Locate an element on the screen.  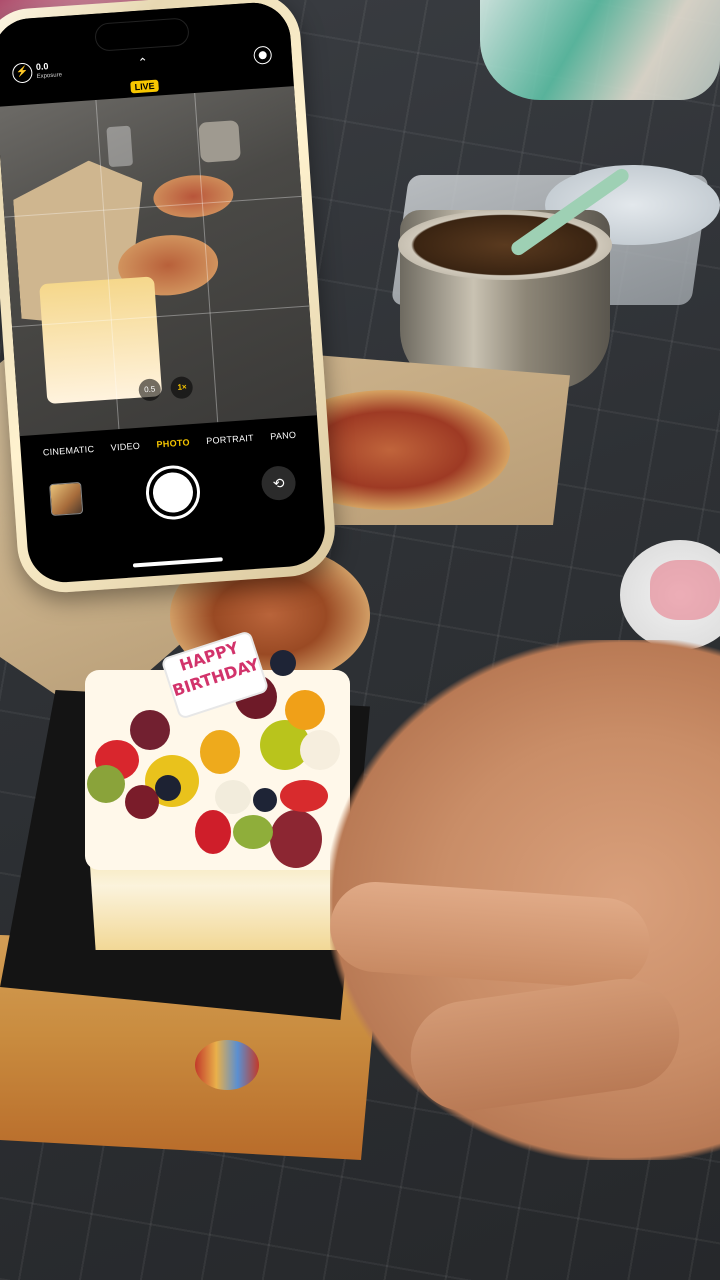
mode-video: VIDEO is located at coordinates (125, 447).